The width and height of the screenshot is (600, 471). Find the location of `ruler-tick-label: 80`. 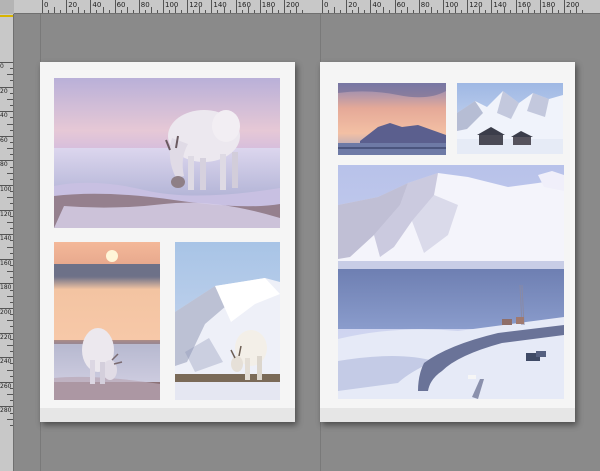

ruler-tick-label: 80 is located at coordinates (4, 165).